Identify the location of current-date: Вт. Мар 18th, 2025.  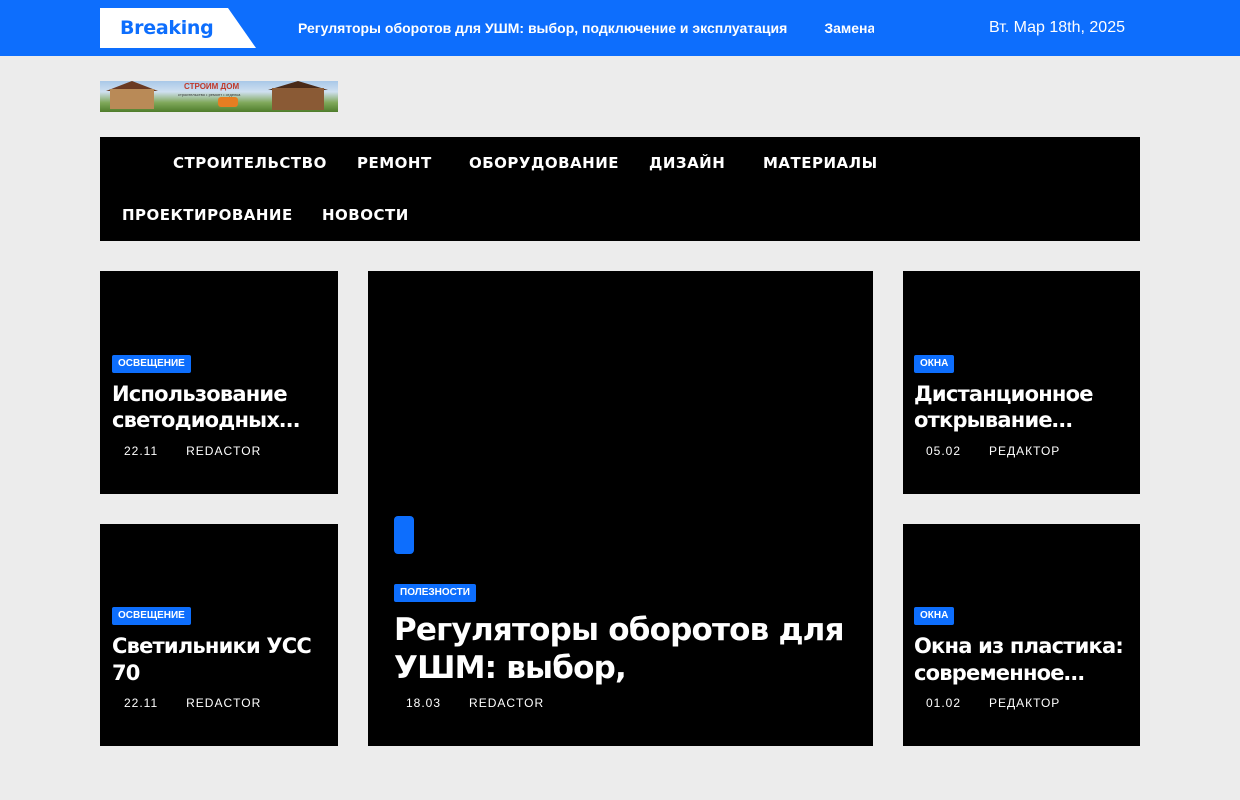
(1057, 27).